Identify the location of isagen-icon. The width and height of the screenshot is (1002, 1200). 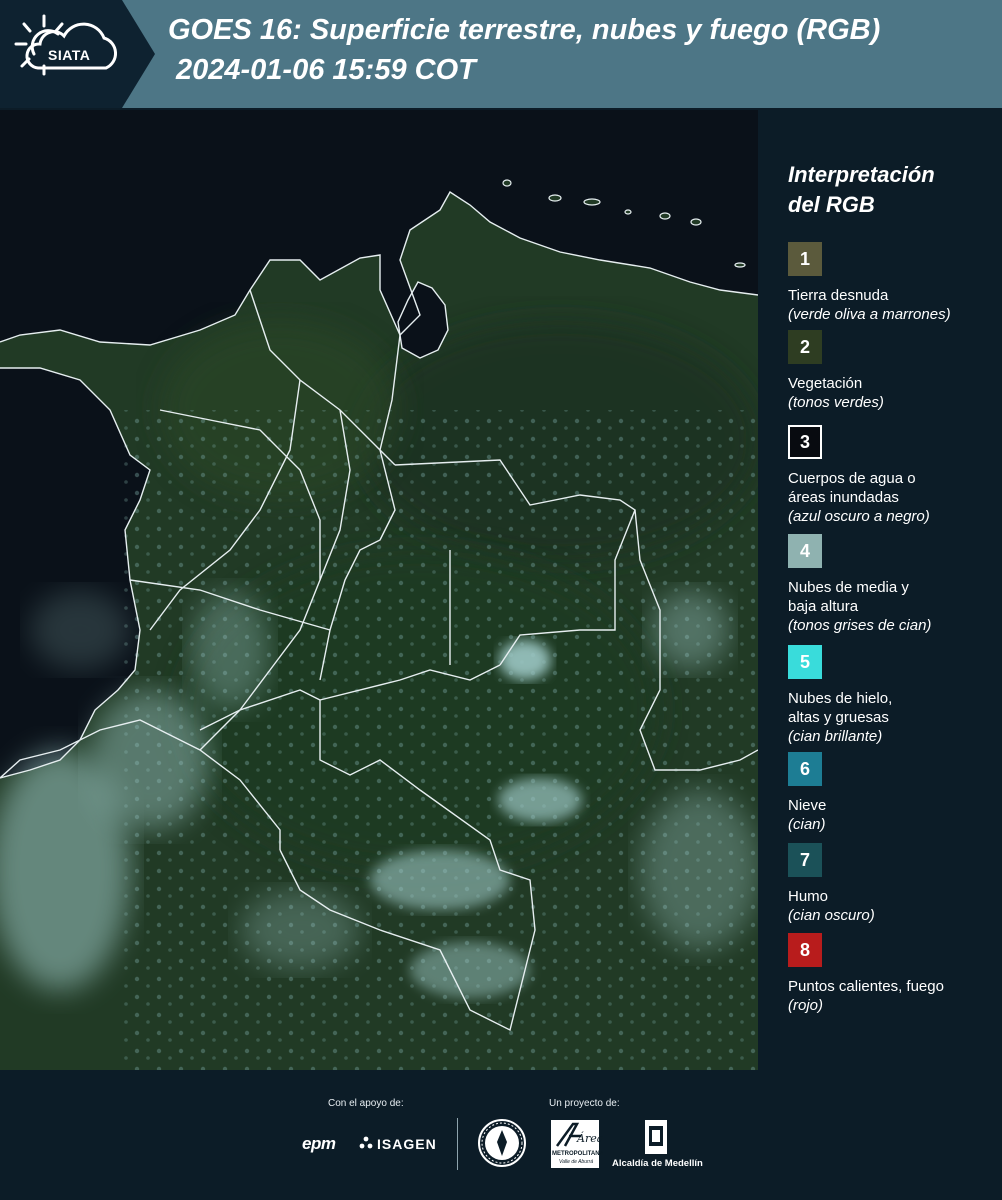
(366, 1142).